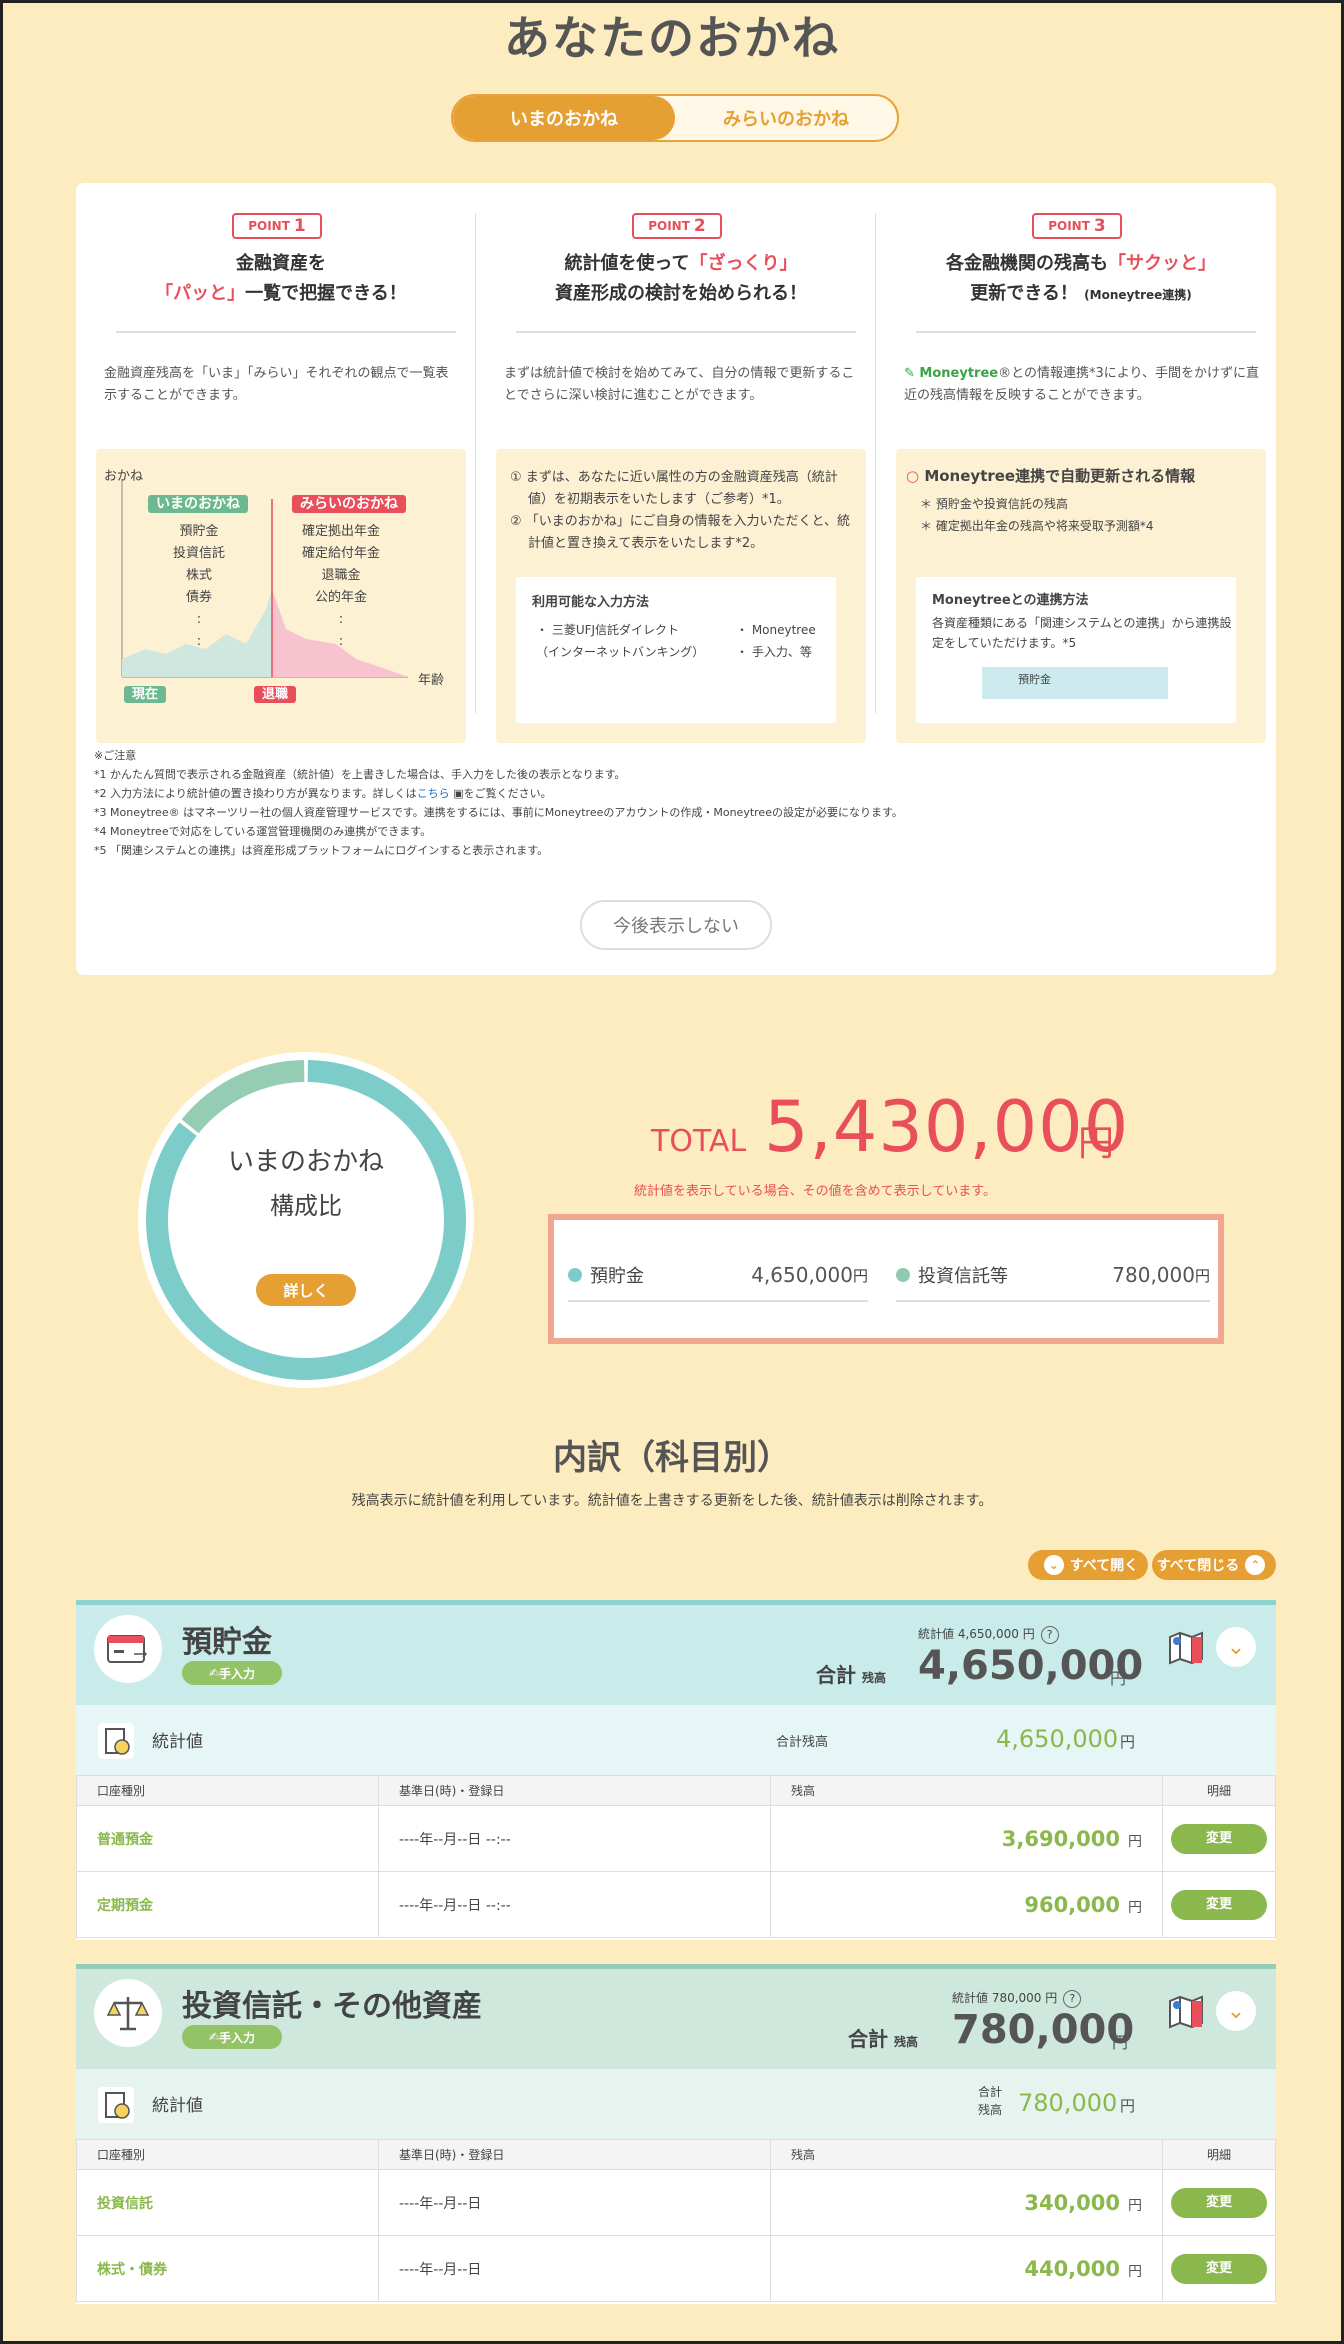 This screenshot has height=2344, width=1344. Describe the element at coordinates (1088, 1565) in the screenshot. I see `open-all-button: ⌄ すべて開く` at that location.